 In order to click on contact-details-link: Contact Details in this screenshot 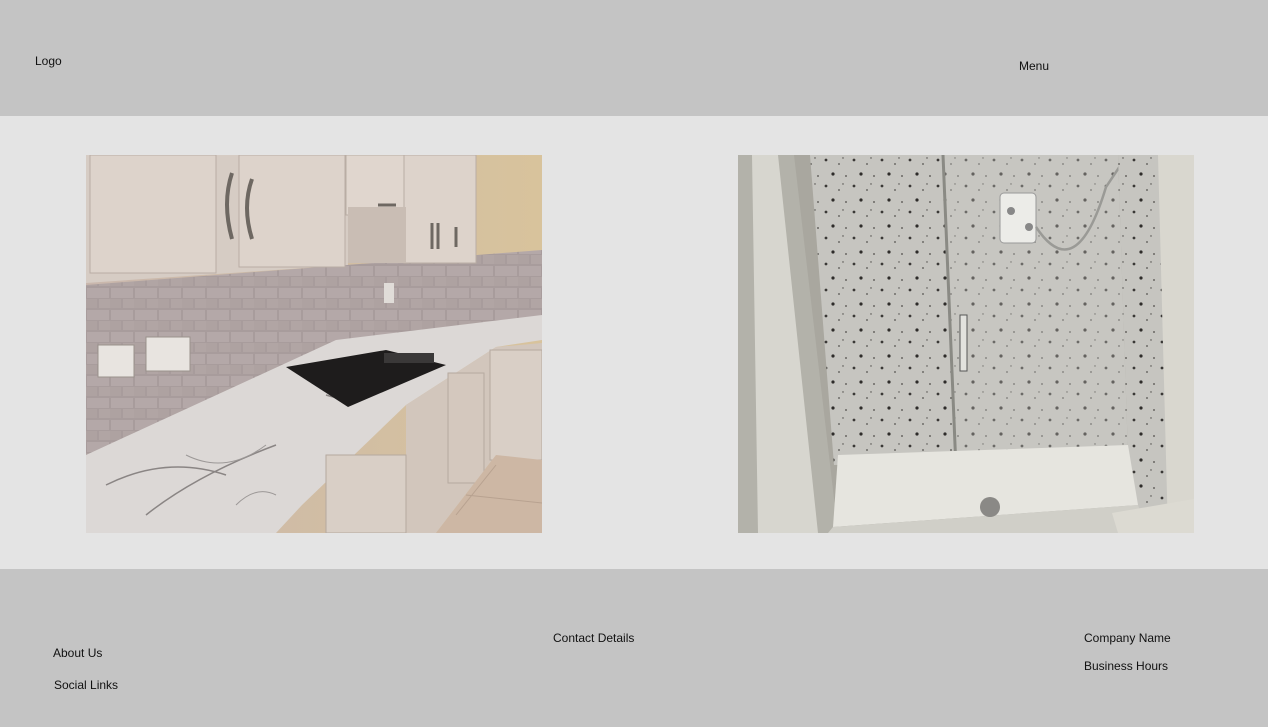, I will do `click(593, 638)`.